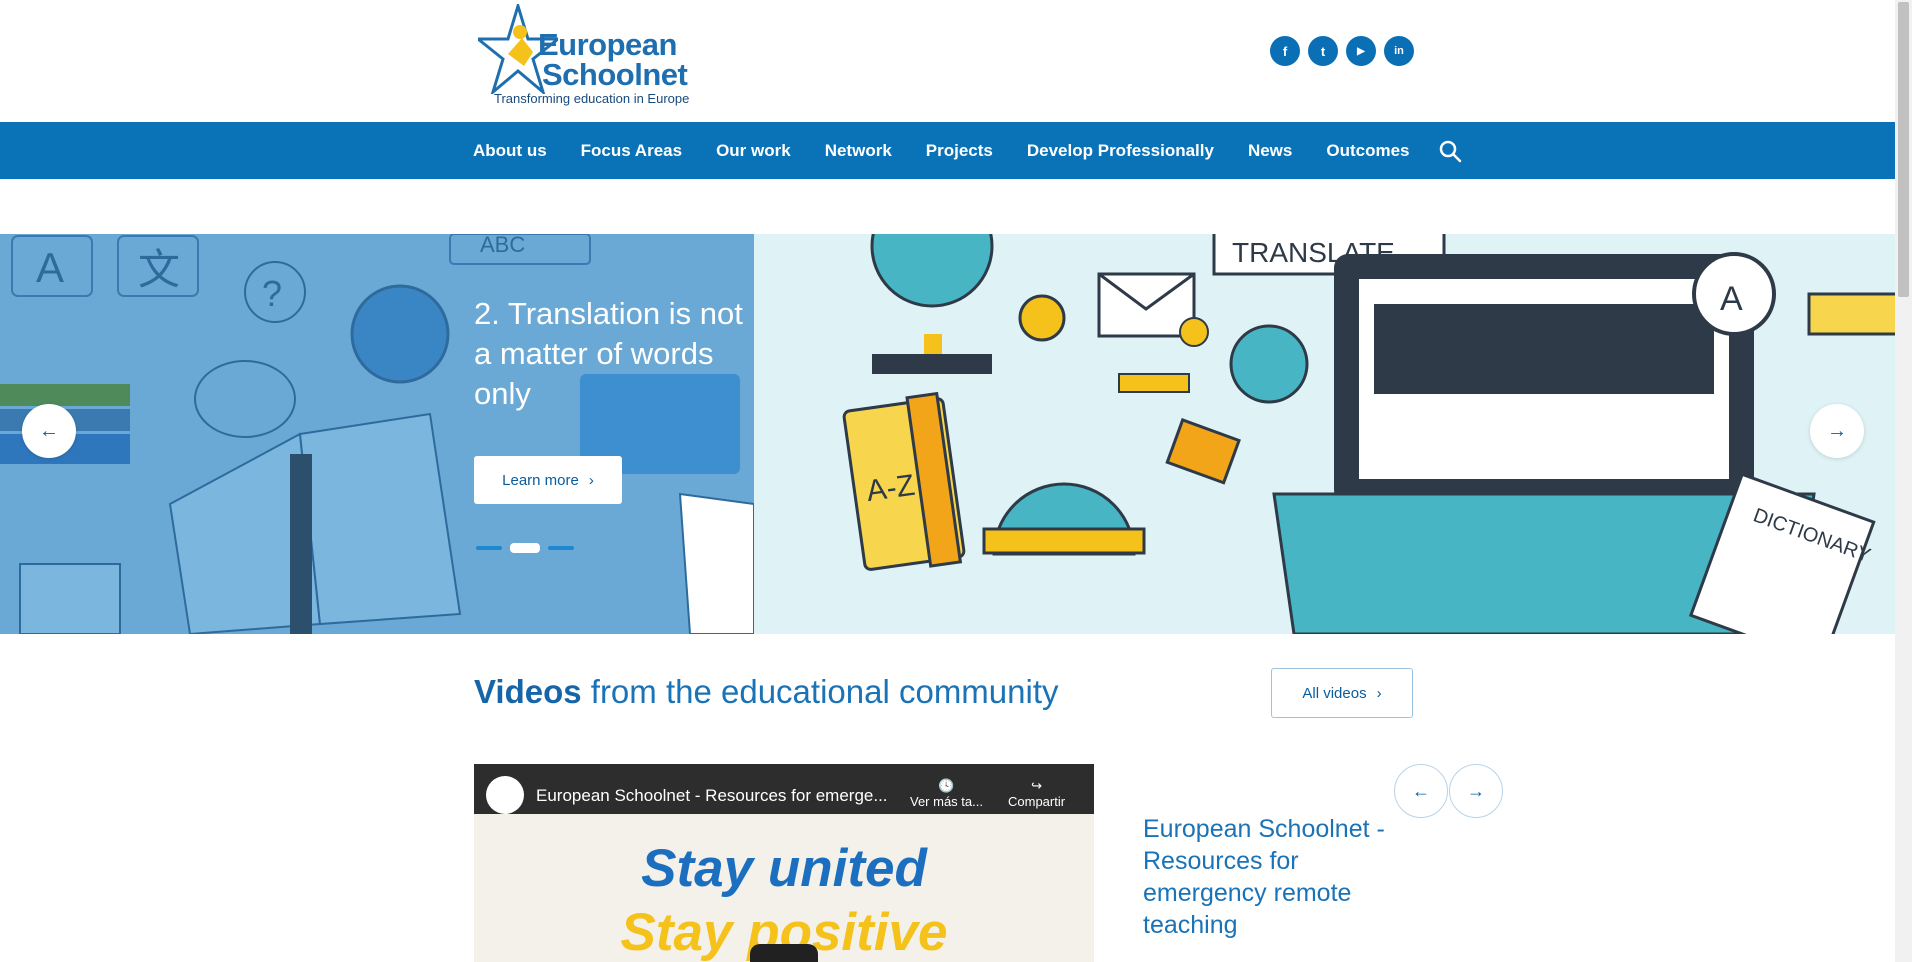 This screenshot has width=1912, height=962. What do you see at coordinates (1731, 299) in the screenshot?
I see `magnifier-letter-label: A` at bounding box center [1731, 299].